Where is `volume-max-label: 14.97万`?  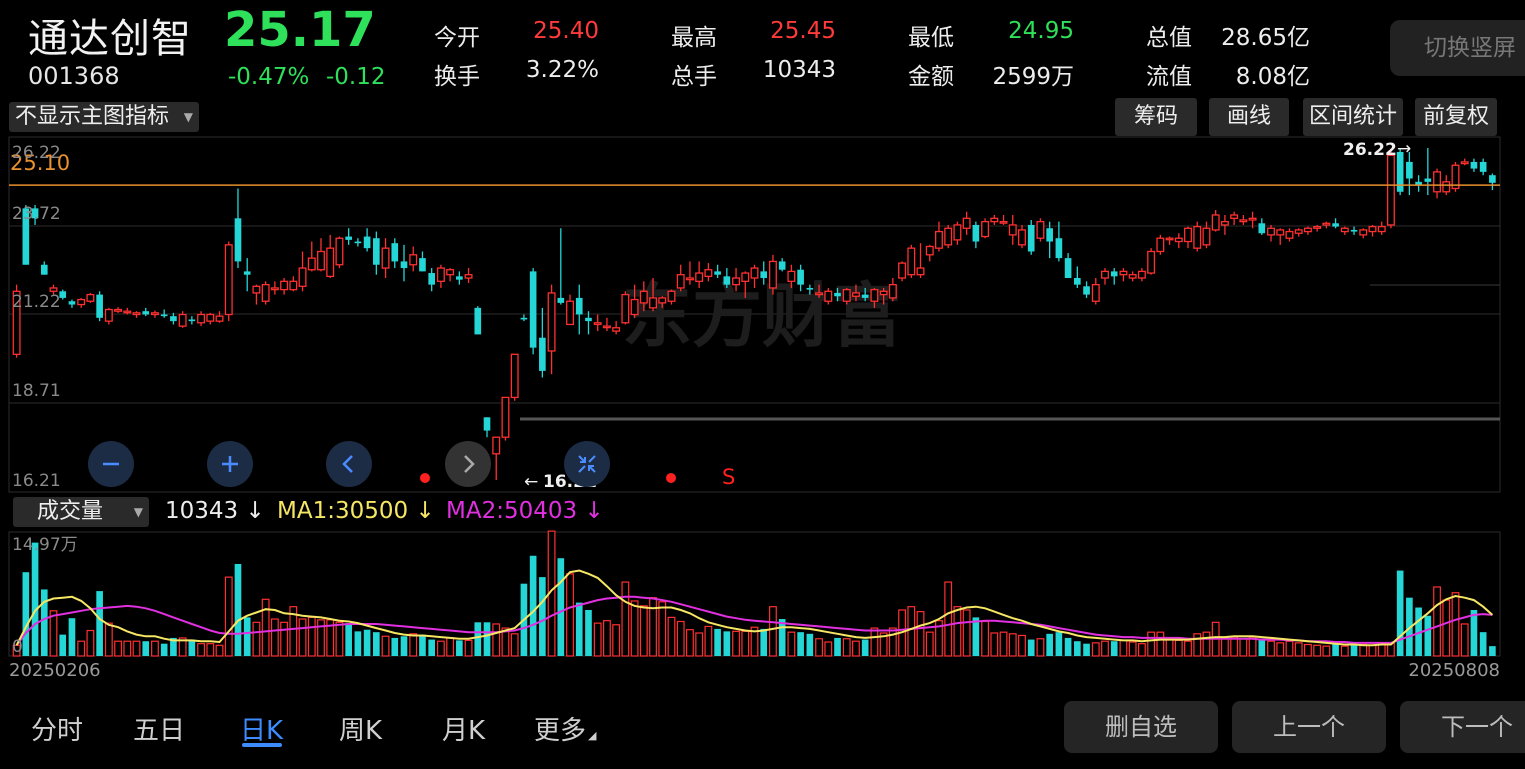 volume-max-label: 14.97万 is located at coordinates (45, 545).